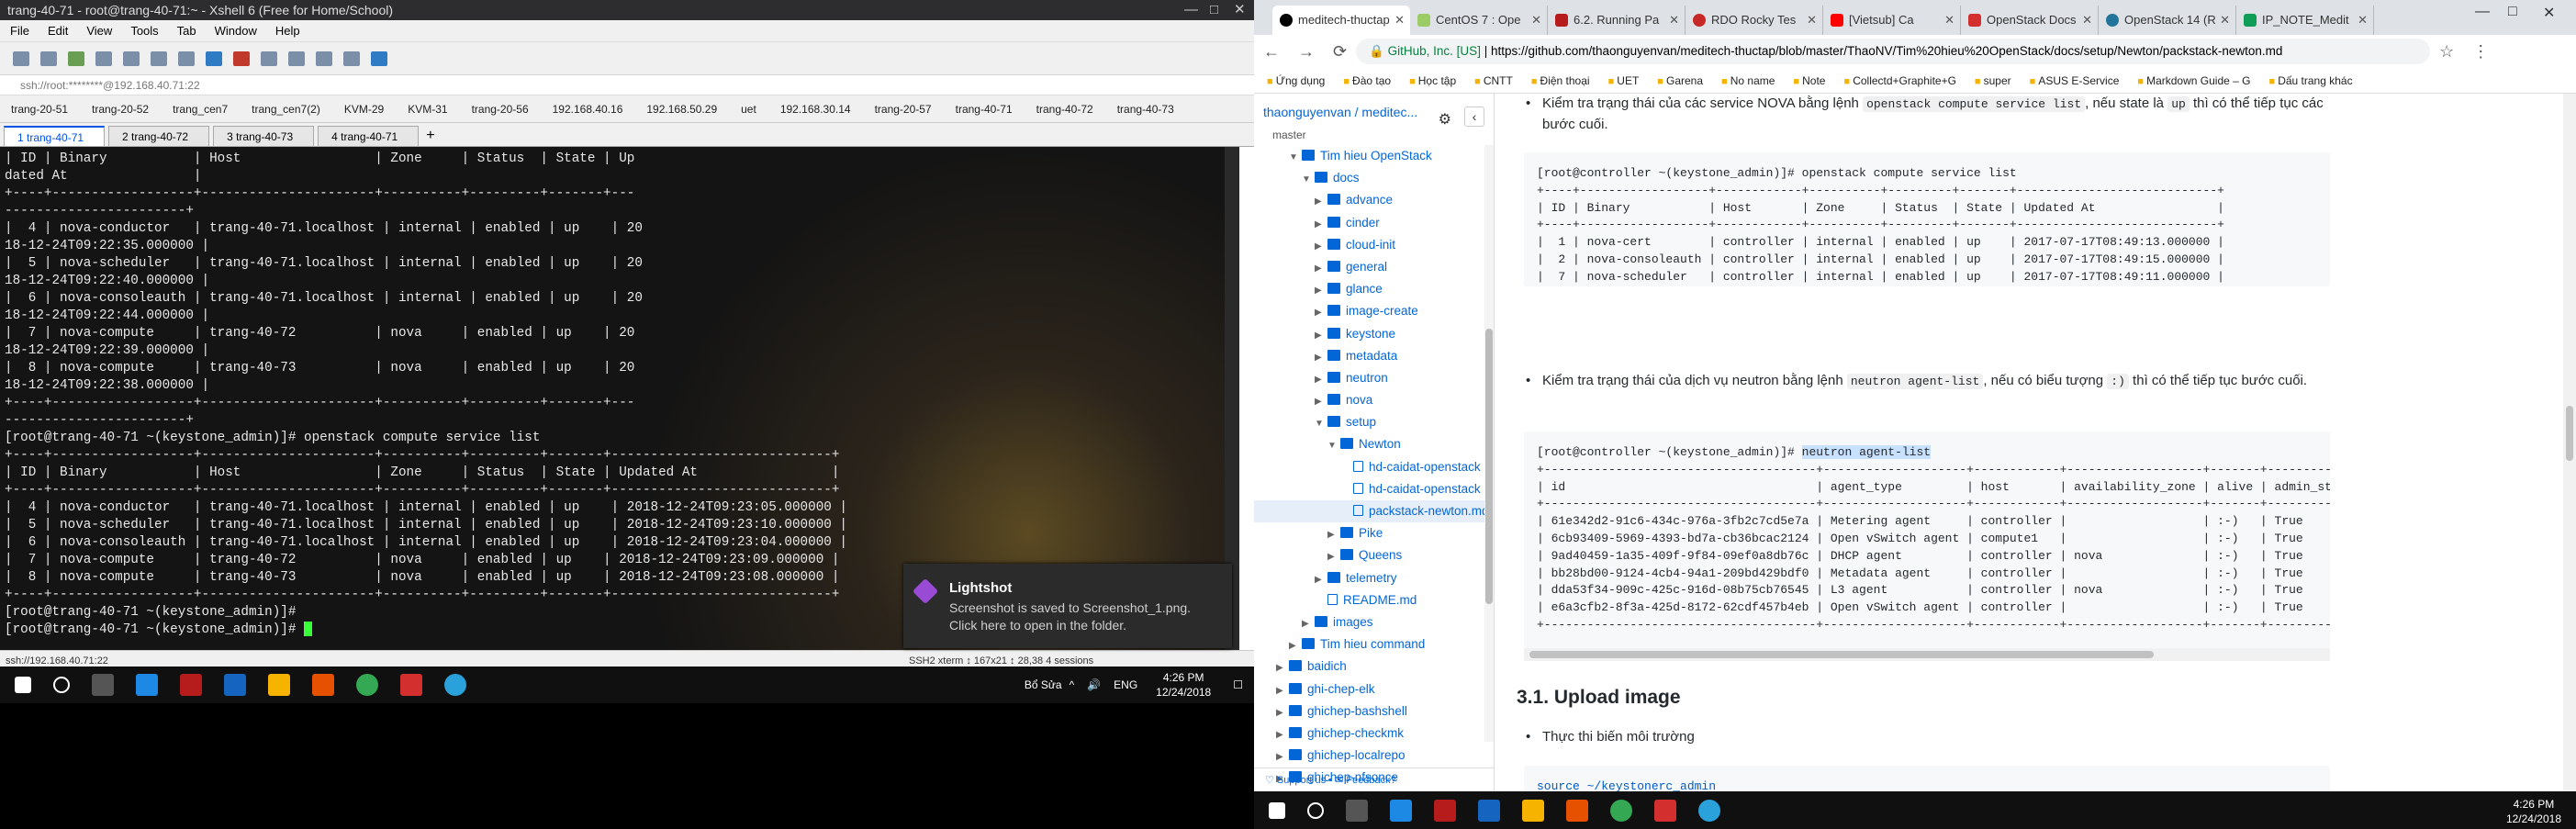  What do you see at coordinates (1892, 20) in the screenshot?
I see `browser-tab: [Vietsub] Ca ✕` at bounding box center [1892, 20].